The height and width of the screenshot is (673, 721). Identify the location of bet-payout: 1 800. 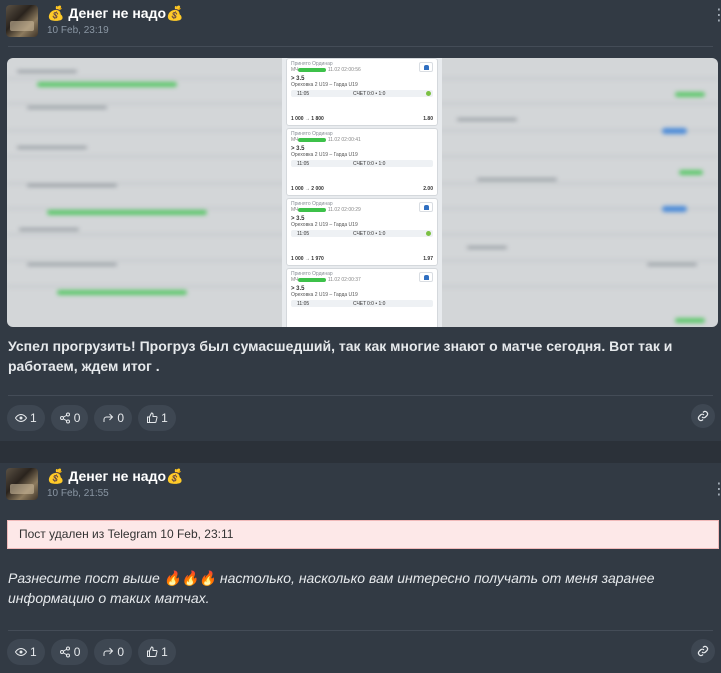
(317, 119).